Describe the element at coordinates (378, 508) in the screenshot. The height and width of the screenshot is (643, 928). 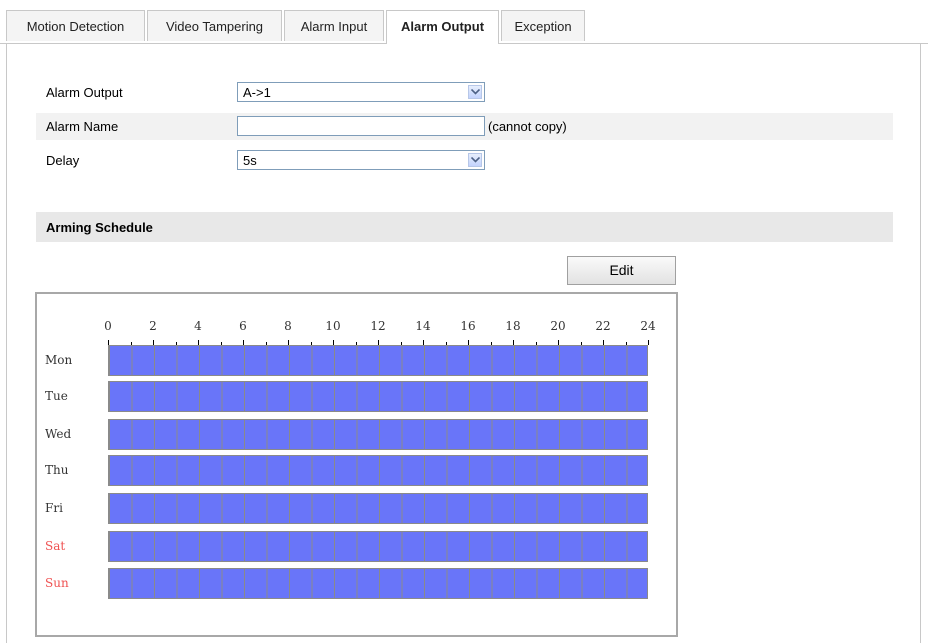
I see `schedule-bar-fri` at that location.